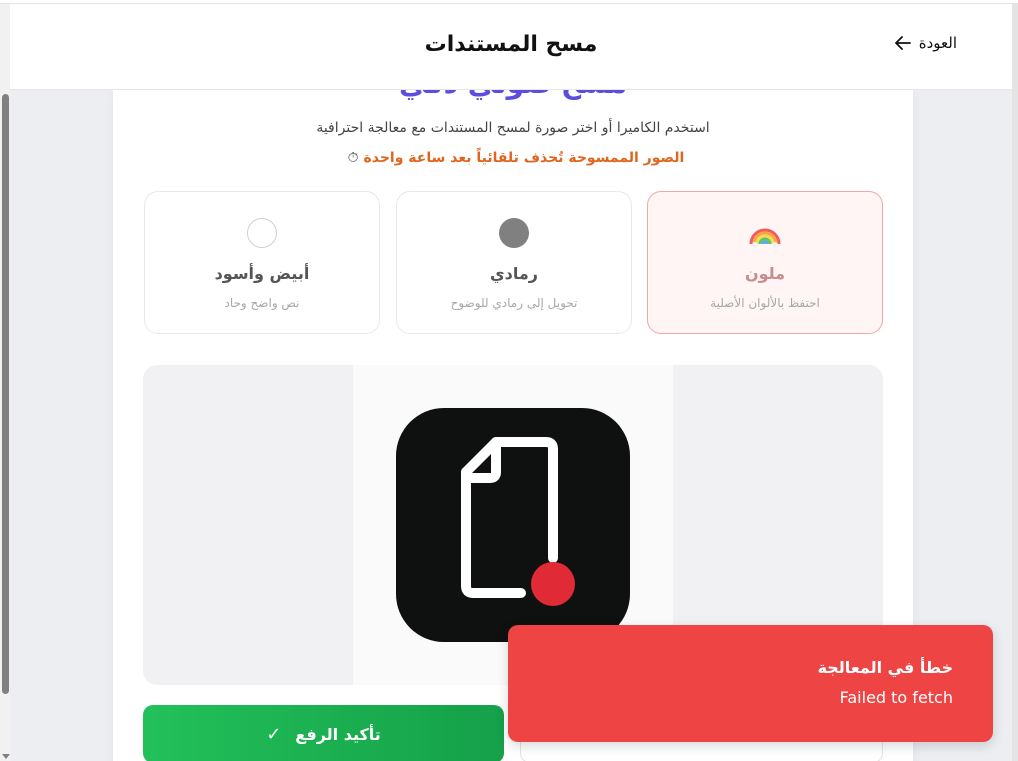 The height and width of the screenshot is (761, 1018). I want to click on mode-option-color: ملون احتفظ بالألوان الأصلية, so click(765, 262).